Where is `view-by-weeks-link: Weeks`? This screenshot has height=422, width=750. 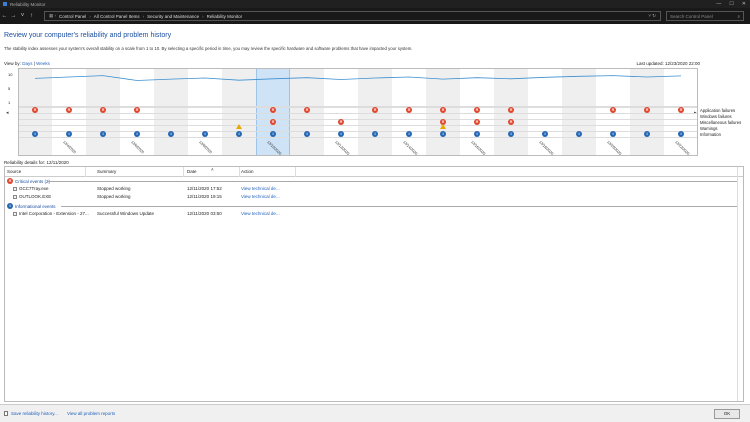
view-by-weeks-link: Weeks is located at coordinates (43, 63).